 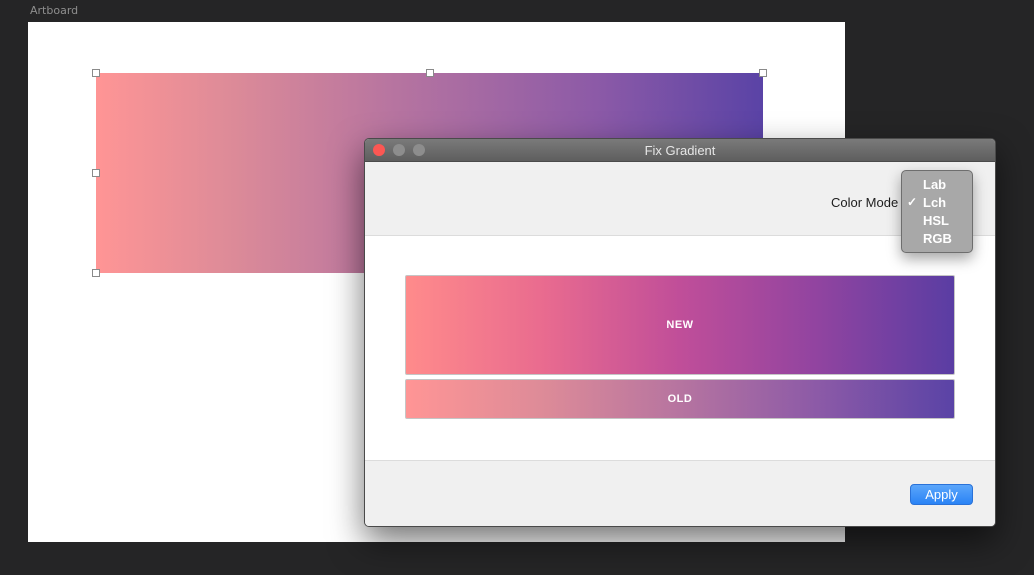 What do you see at coordinates (941, 494) in the screenshot?
I see `apply-button: Apply` at bounding box center [941, 494].